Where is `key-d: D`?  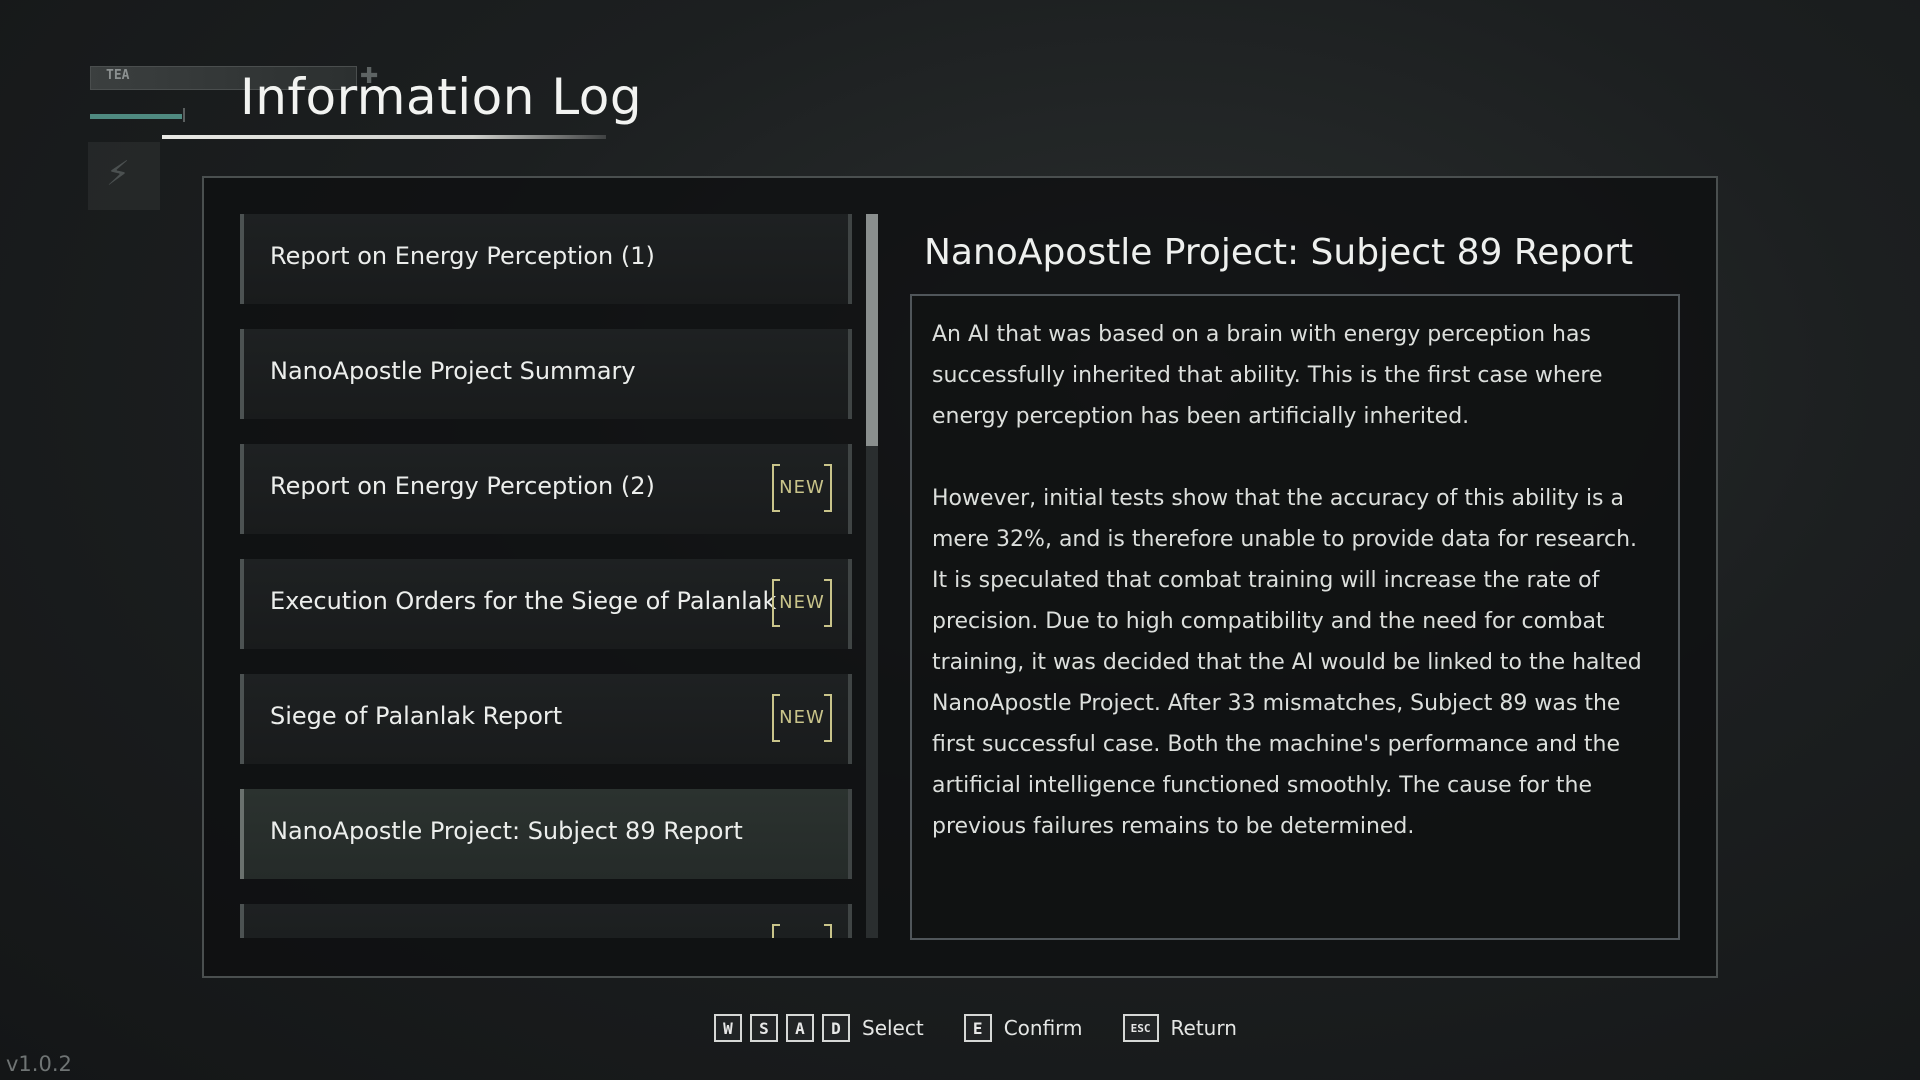 key-d: D is located at coordinates (836, 1028).